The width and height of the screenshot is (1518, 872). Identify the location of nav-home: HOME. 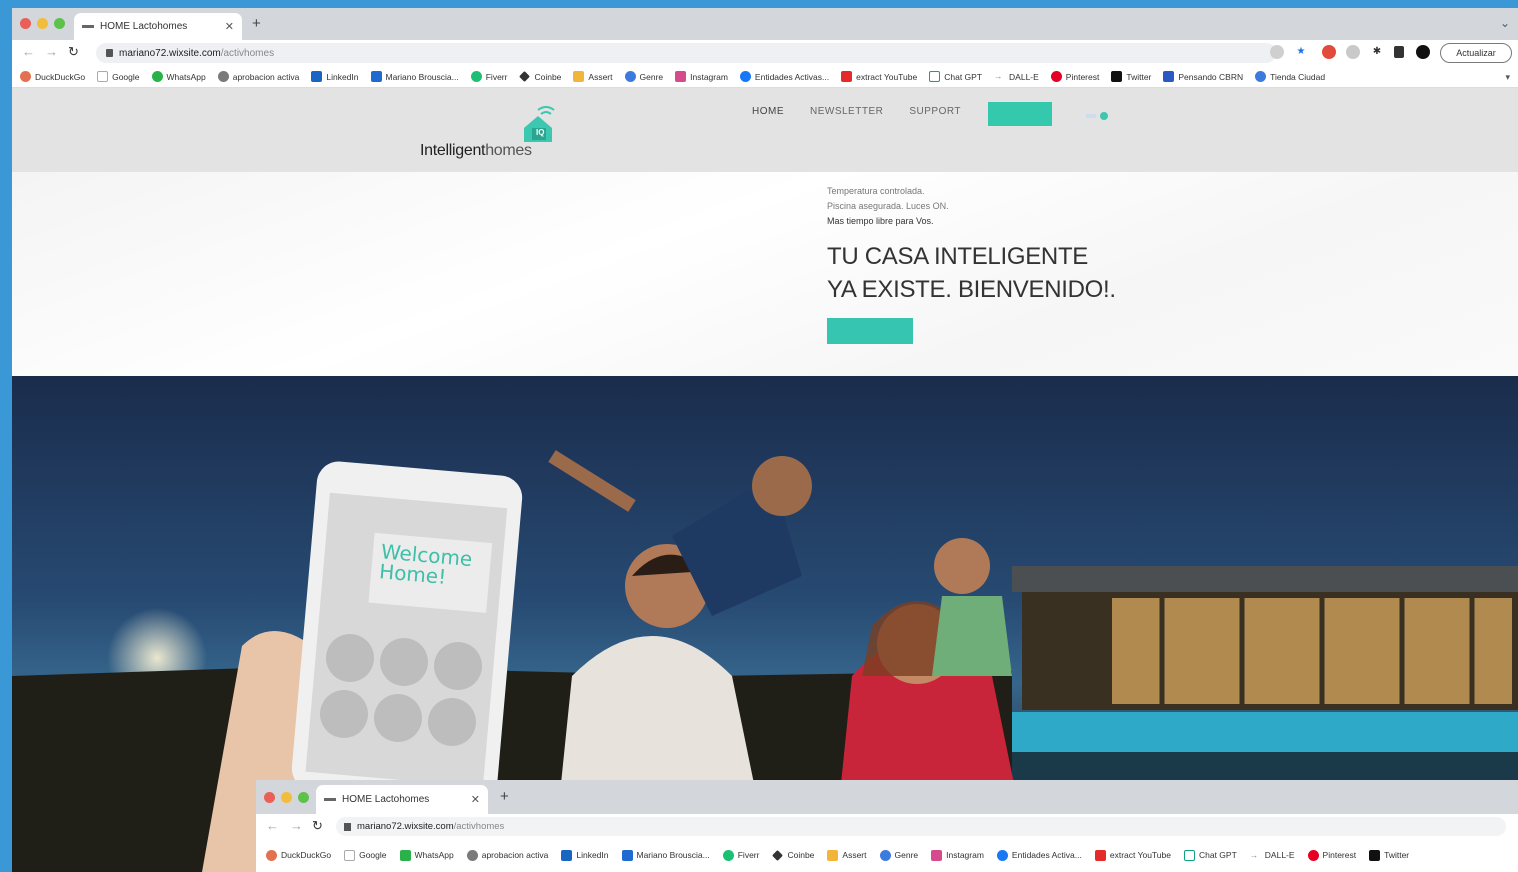
(768, 111).